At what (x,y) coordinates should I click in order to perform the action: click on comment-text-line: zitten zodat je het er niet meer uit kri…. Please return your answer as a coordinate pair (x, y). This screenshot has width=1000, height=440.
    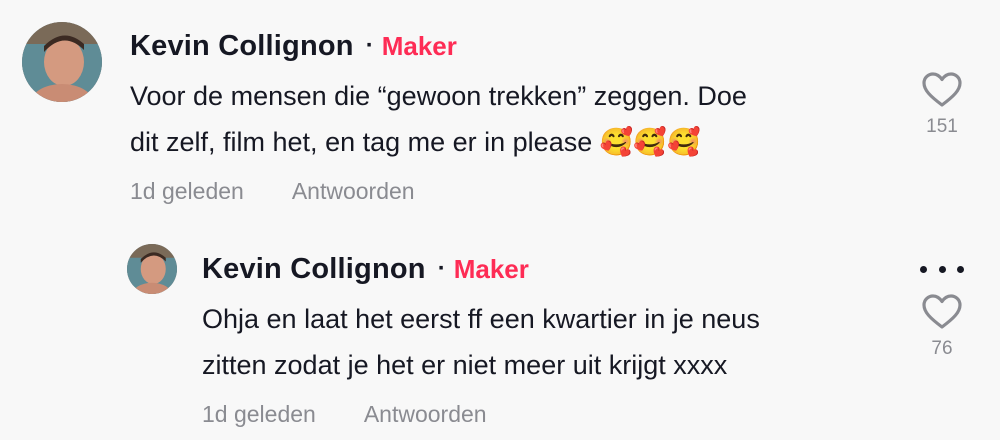
    Looking at the image, I should click on (465, 365).